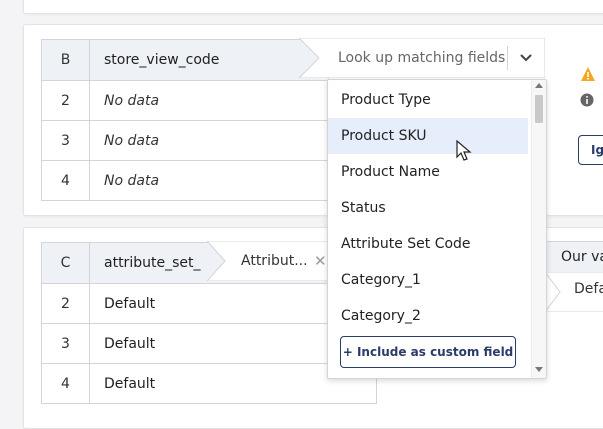 The width and height of the screenshot is (603, 429). Describe the element at coordinates (428, 316) in the screenshot. I see `option-category-2: Category_2` at that location.